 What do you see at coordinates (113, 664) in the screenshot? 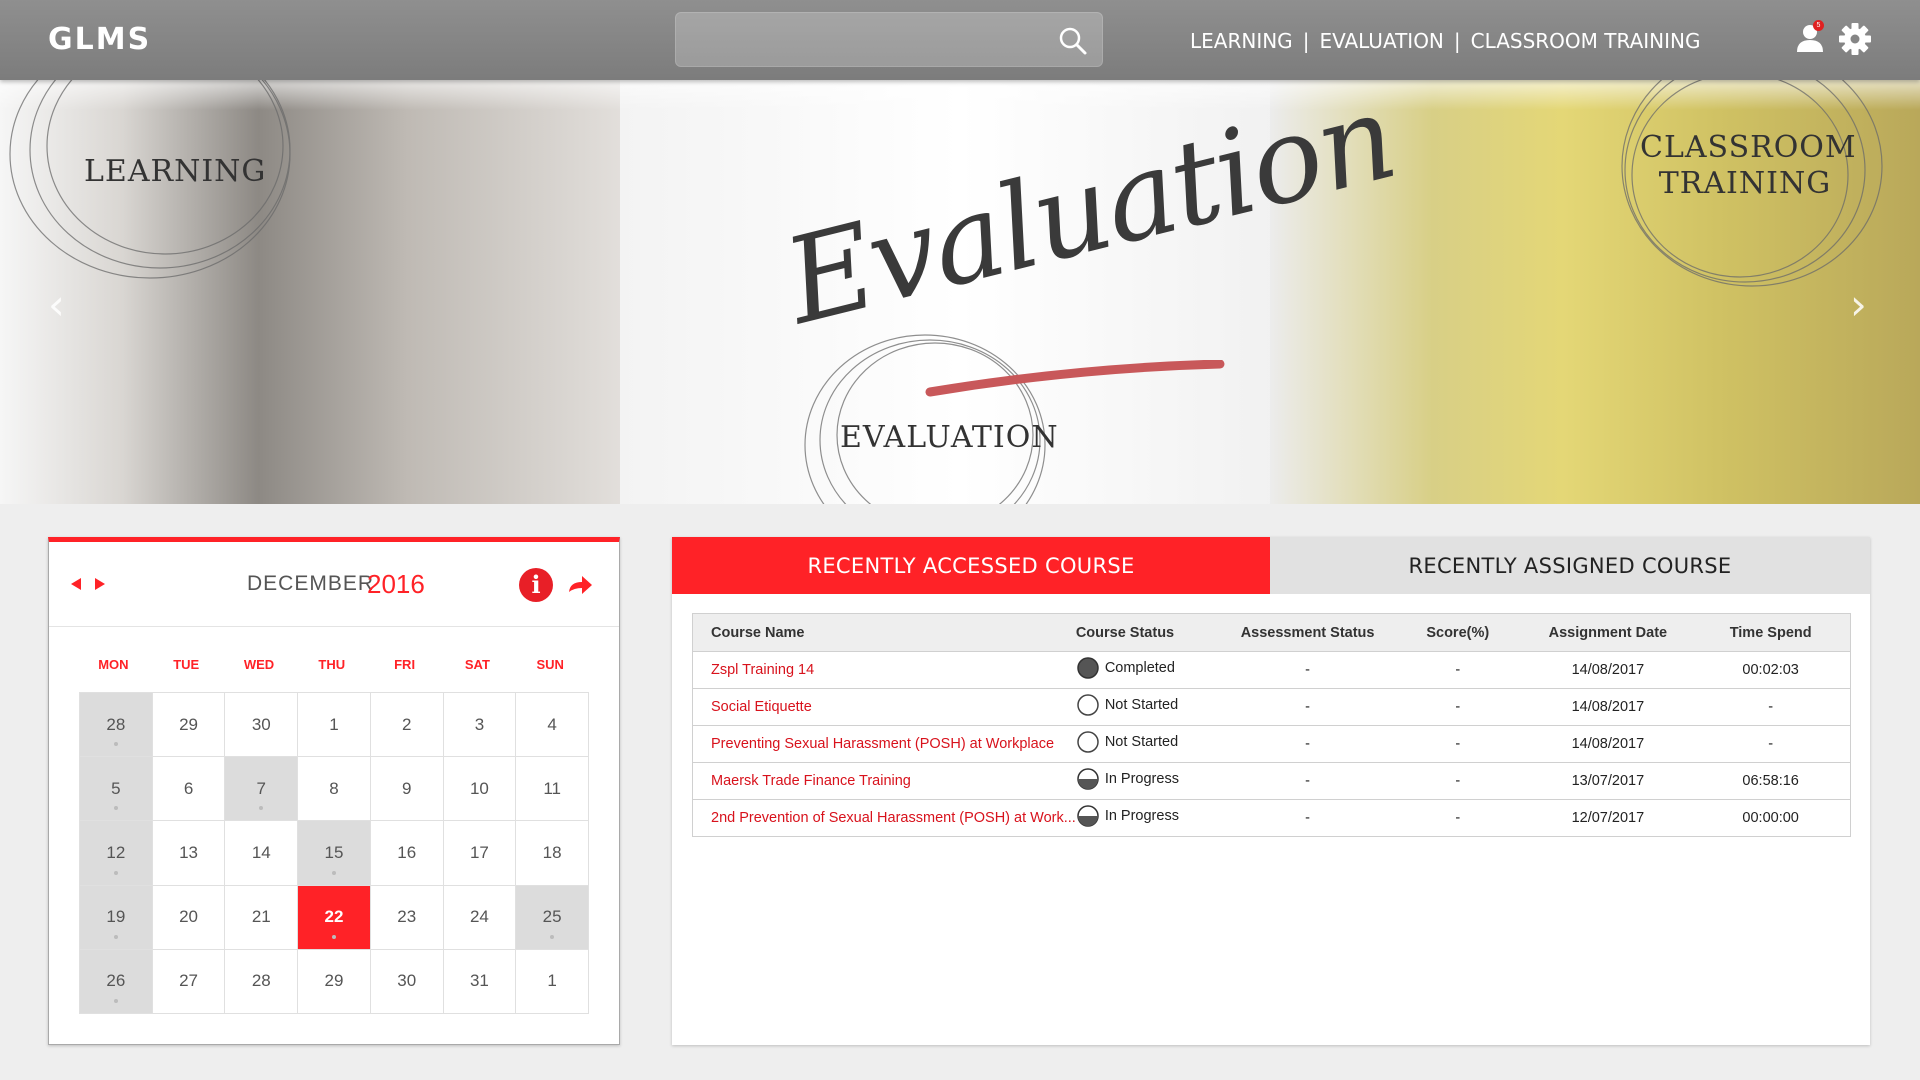
I see `weekday-label: MON` at bounding box center [113, 664].